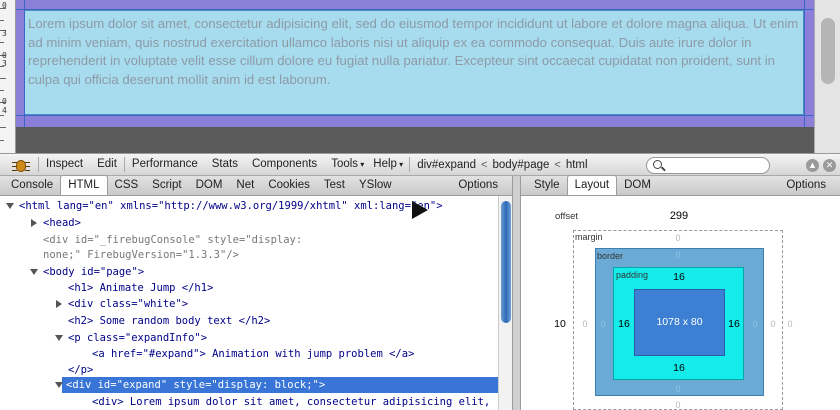 The image size is (840, 410). What do you see at coordinates (385, 164) in the screenshot?
I see `help-menu: Help ▾` at bounding box center [385, 164].